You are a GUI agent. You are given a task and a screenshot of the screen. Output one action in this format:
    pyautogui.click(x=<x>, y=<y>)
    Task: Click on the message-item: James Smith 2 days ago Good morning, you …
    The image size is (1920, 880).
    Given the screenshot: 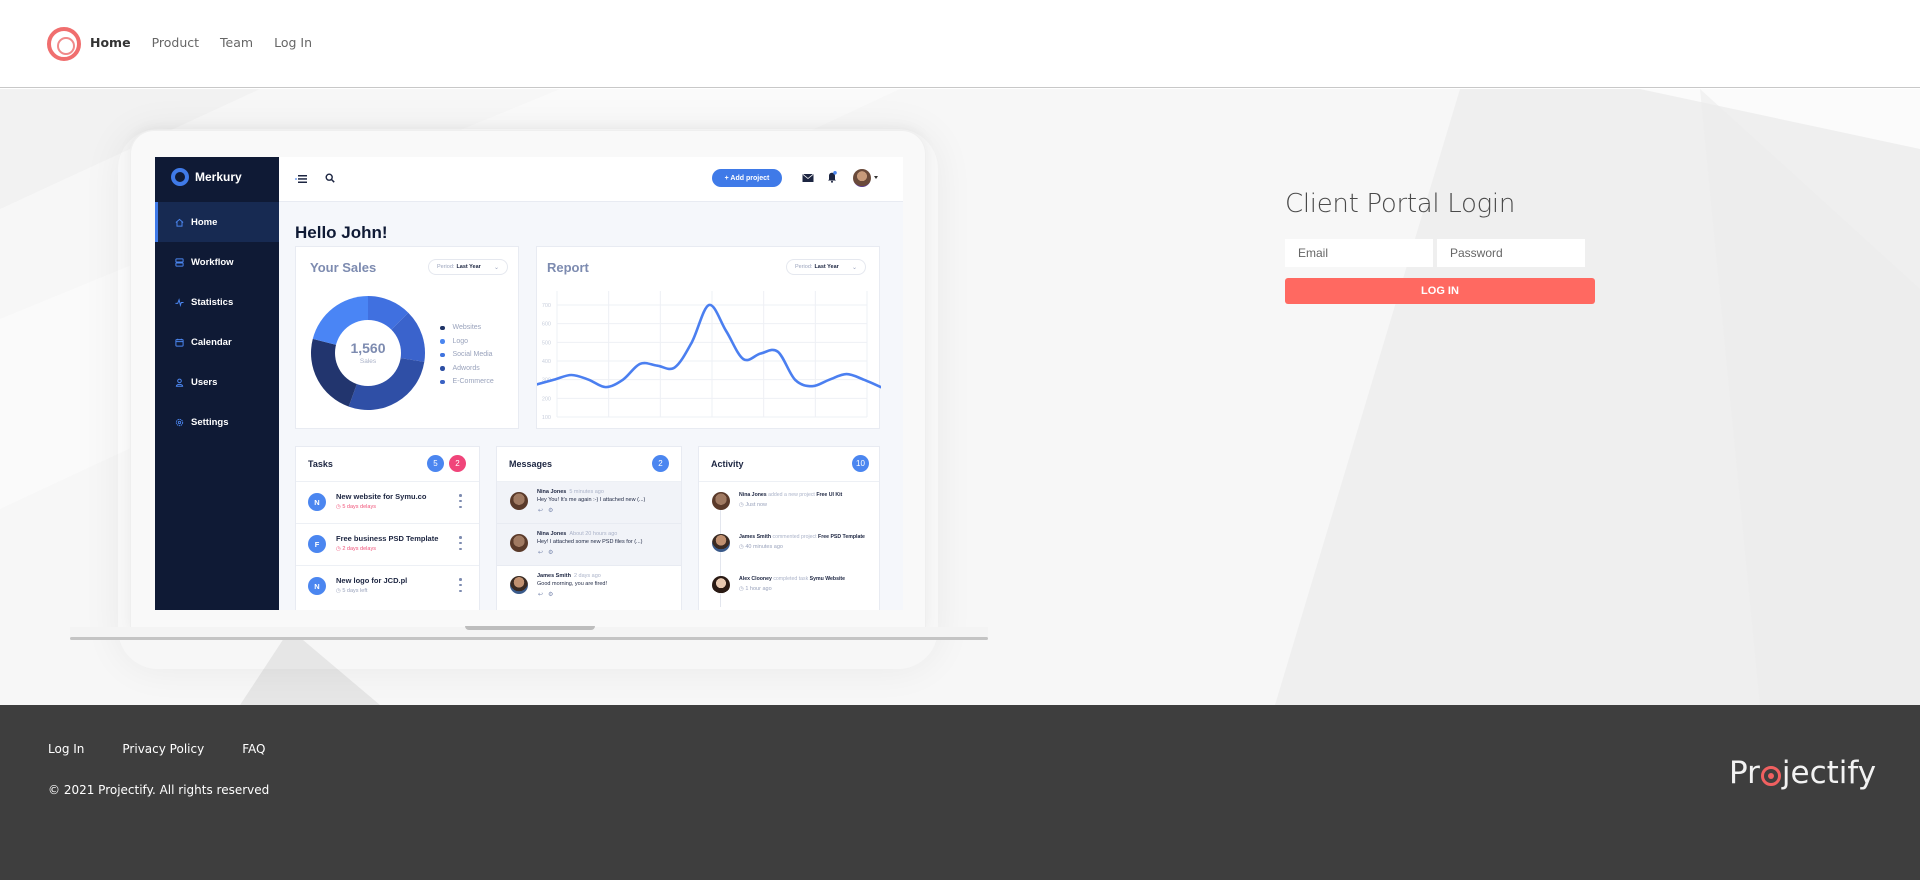 What is the action you would take?
    pyautogui.click(x=589, y=587)
    